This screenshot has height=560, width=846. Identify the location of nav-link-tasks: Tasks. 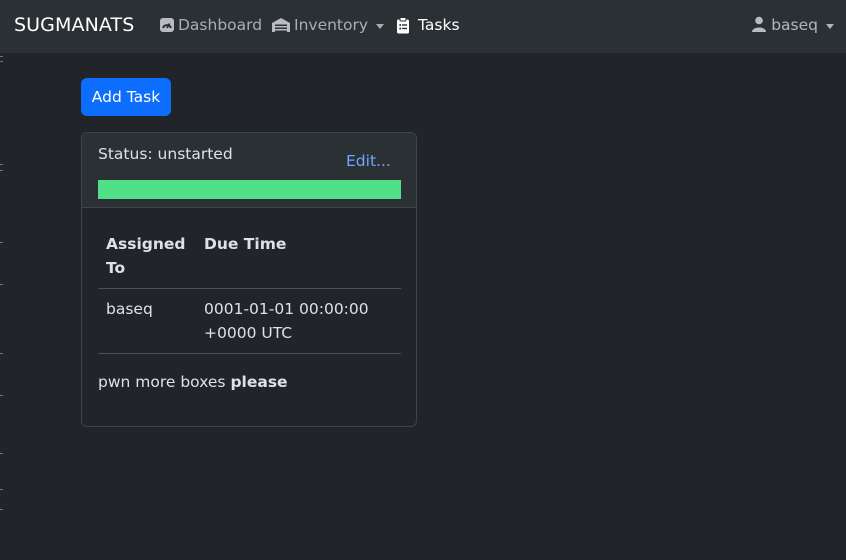
(427, 25).